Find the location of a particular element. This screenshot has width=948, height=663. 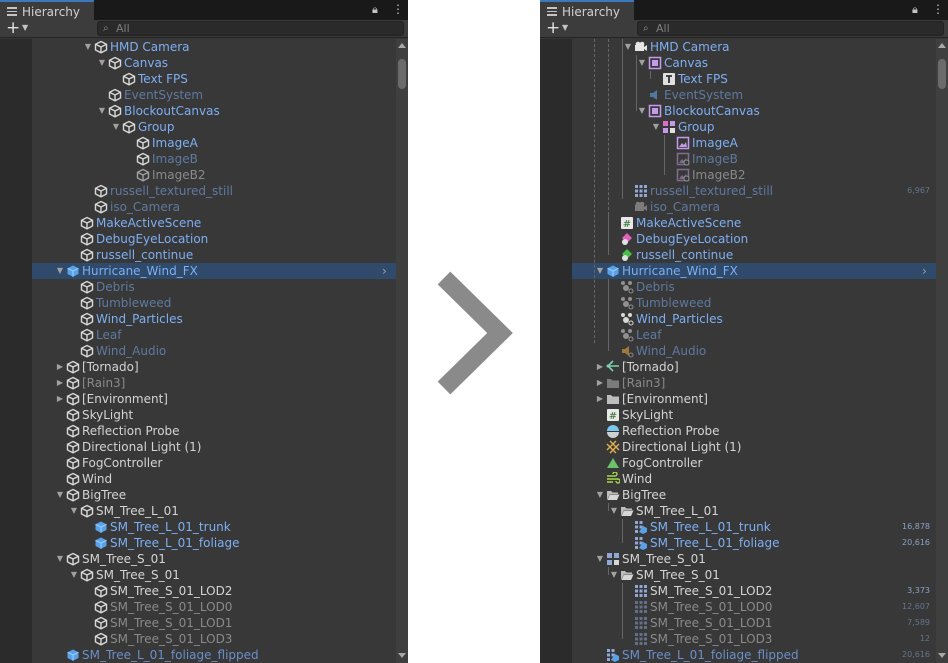

hierarchy-row: SM_Tree_L_01_trunk is located at coordinates (214, 527).